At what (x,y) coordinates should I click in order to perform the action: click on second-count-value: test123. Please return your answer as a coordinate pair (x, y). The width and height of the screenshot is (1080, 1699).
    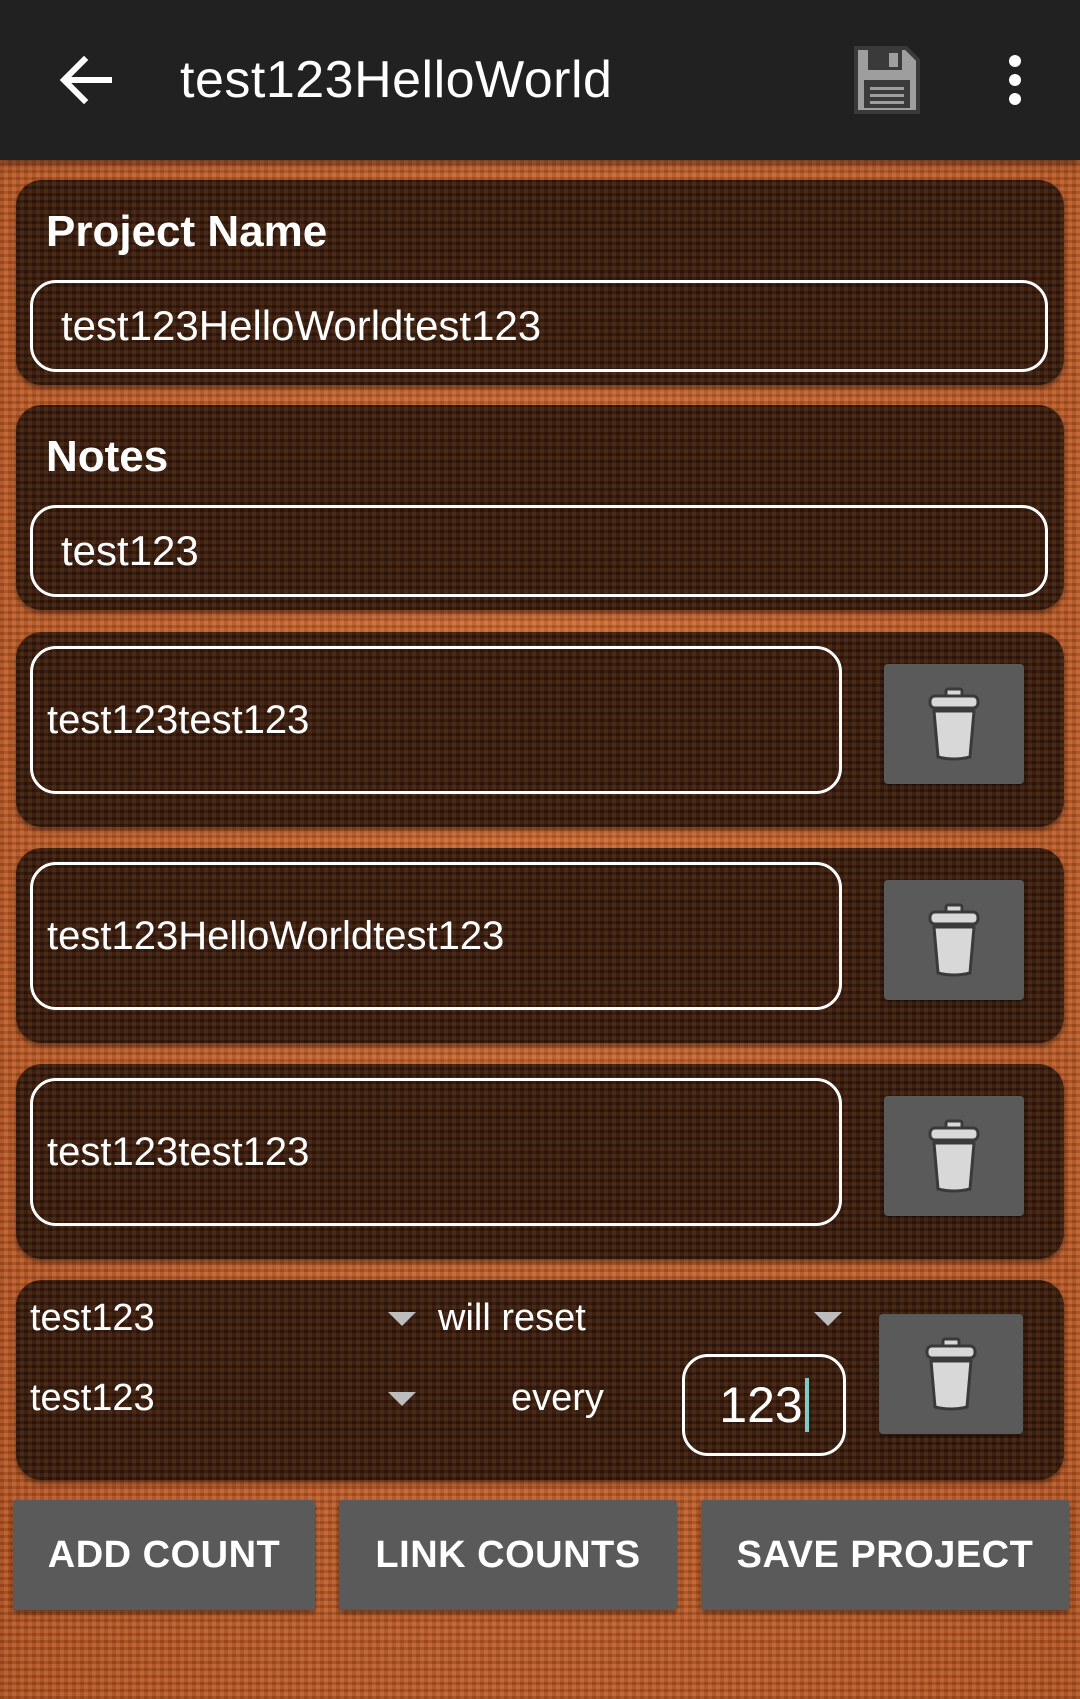
    Looking at the image, I should click on (92, 1397).